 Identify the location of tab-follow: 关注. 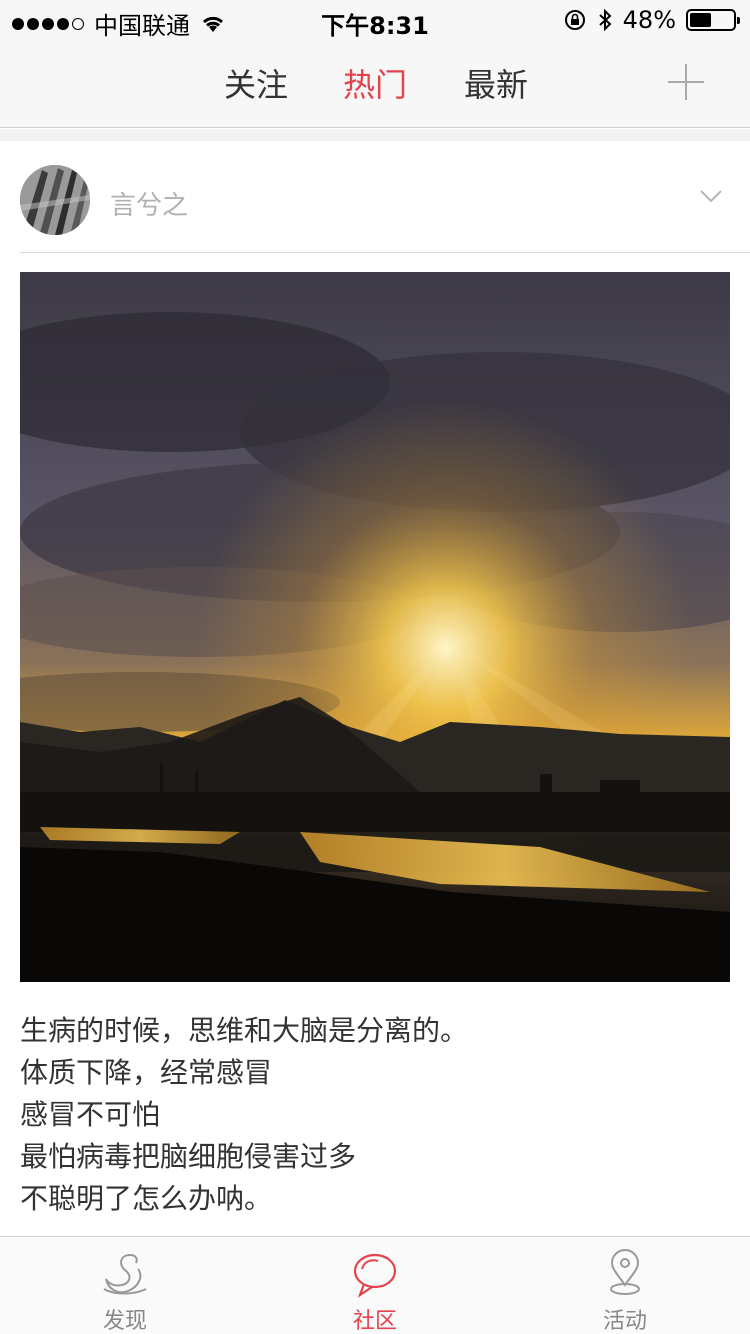
(256, 83).